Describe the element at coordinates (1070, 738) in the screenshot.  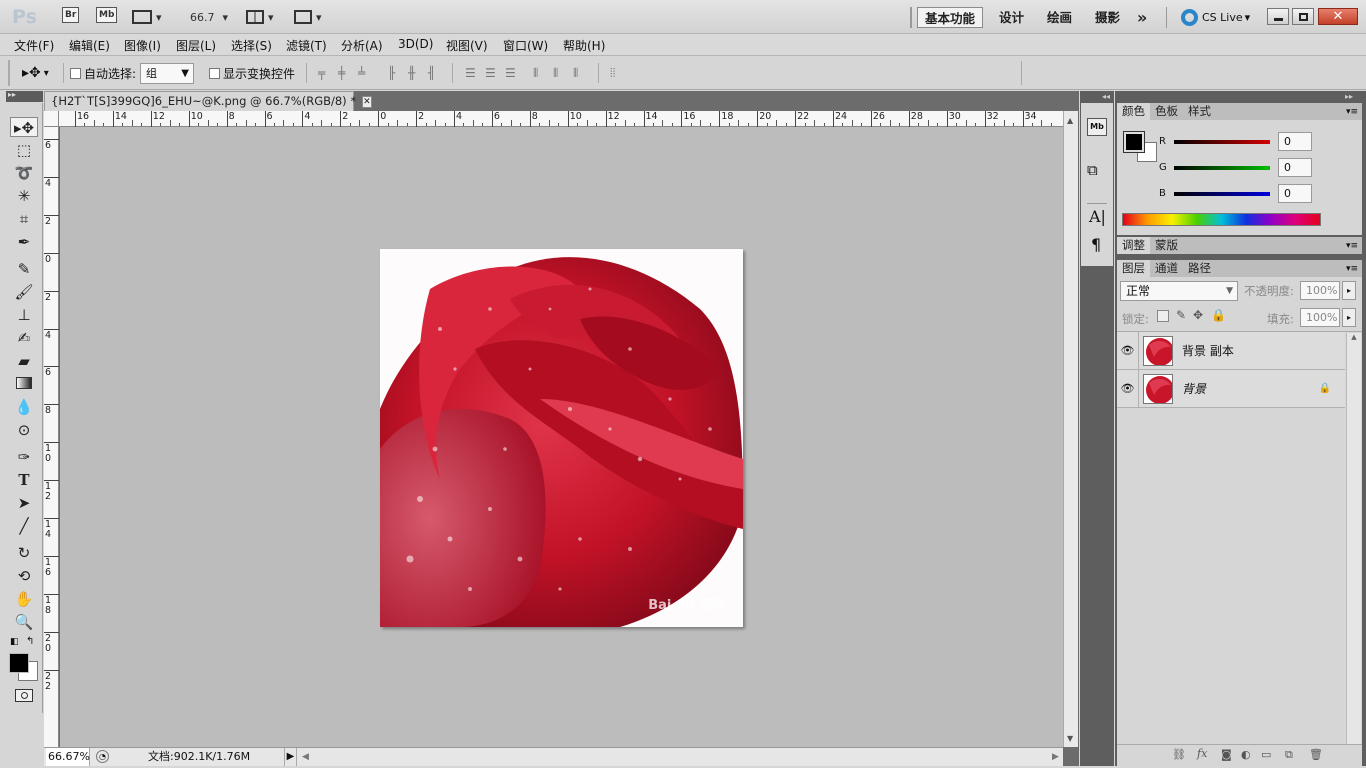
I see `scroll-down-icon: ▼` at that location.